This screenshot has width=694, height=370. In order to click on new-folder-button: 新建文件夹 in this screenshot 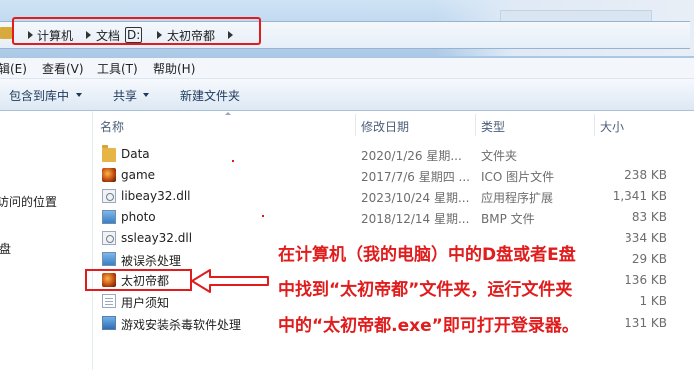, I will do `click(210, 95)`.